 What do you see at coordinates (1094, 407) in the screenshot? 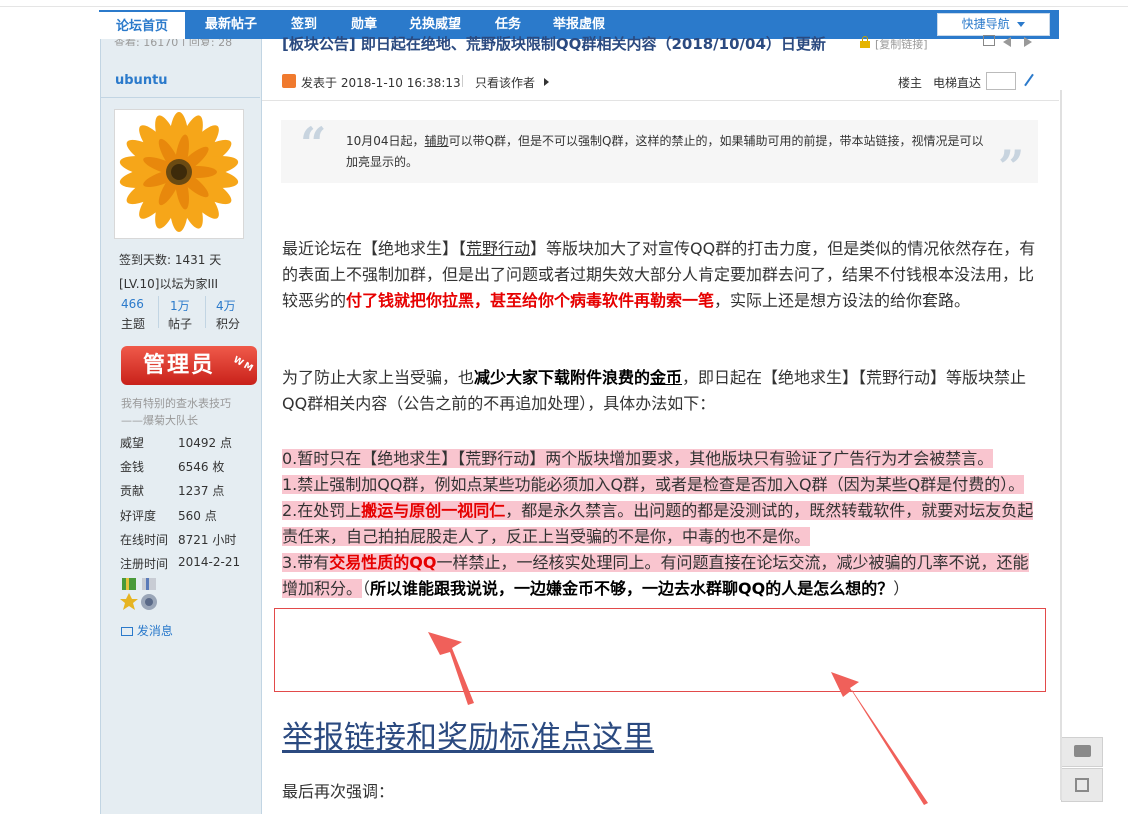
I see `right-float-area` at bounding box center [1094, 407].